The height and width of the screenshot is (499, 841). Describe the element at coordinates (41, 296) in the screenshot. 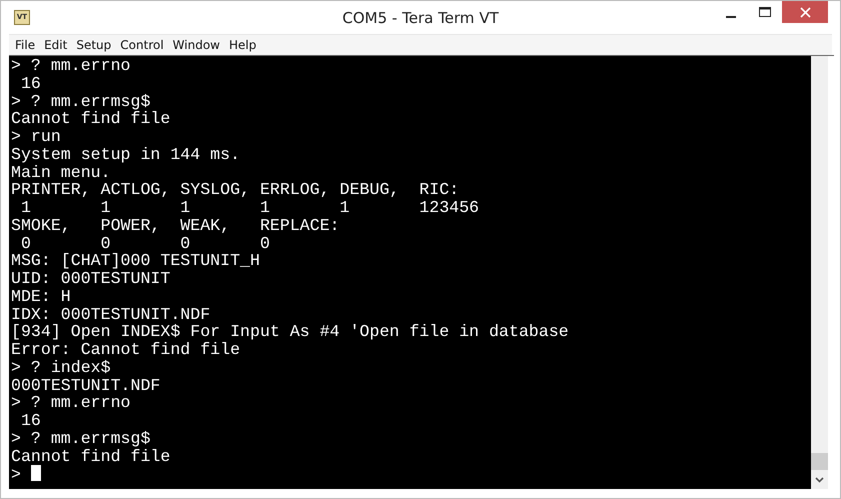

I see `terminal-line: MDE: H` at that location.